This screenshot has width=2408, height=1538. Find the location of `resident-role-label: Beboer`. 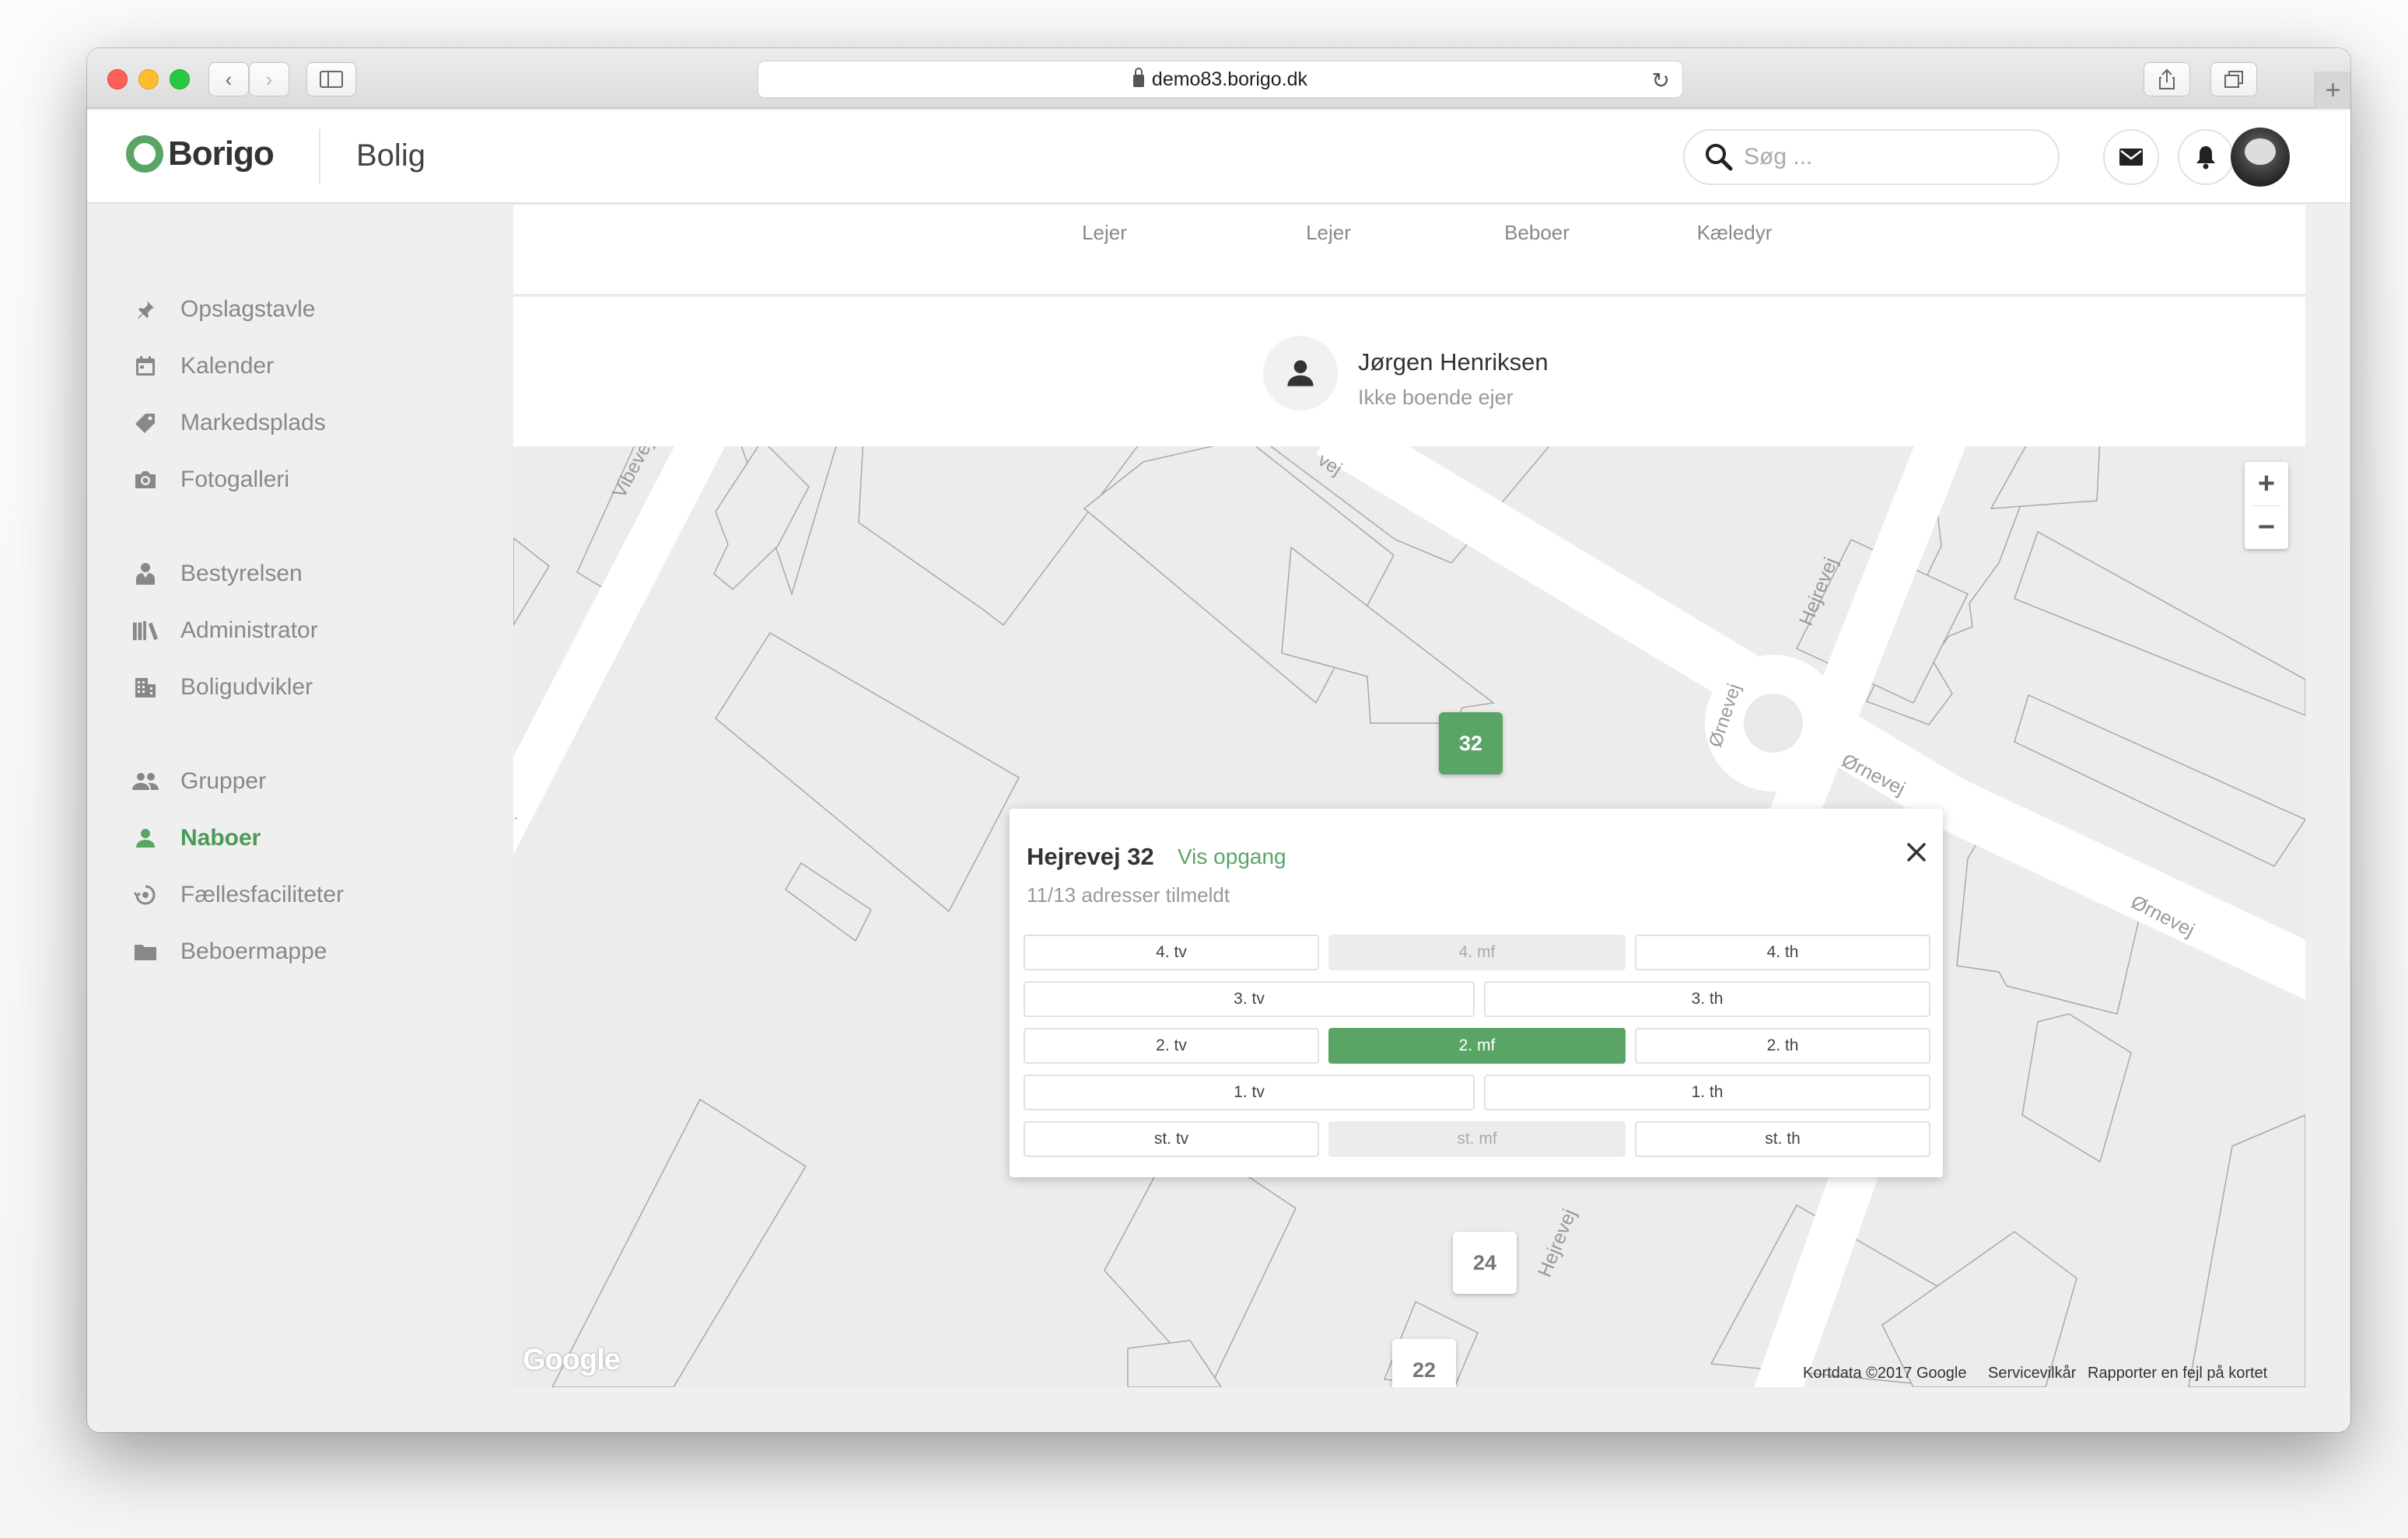

resident-role-label: Beboer is located at coordinates (1537, 232).